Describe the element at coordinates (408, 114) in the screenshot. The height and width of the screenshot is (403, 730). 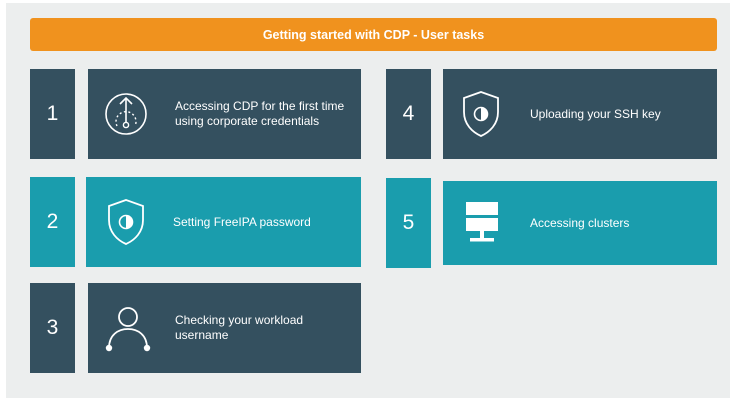
I see `task-4-number: 4` at that location.